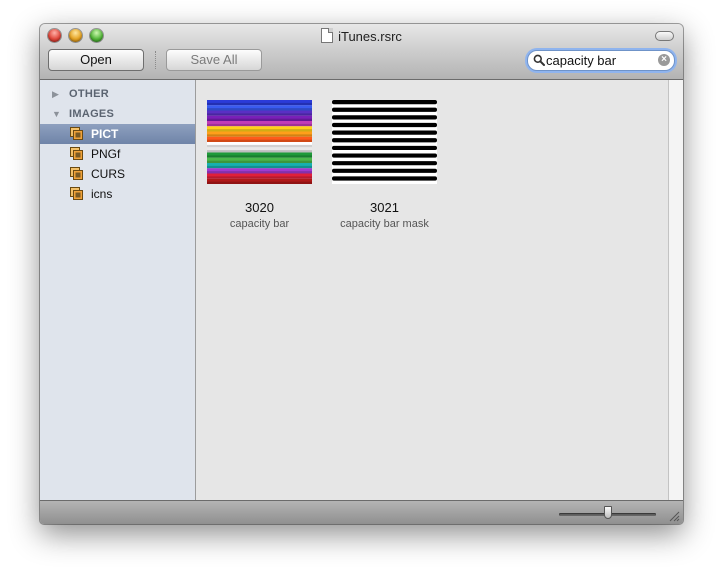 This screenshot has height=580, width=723. What do you see at coordinates (55, 94) in the screenshot?
I see `disclosure-collapsed-icon: ▶` at bounding box center [55, 94].